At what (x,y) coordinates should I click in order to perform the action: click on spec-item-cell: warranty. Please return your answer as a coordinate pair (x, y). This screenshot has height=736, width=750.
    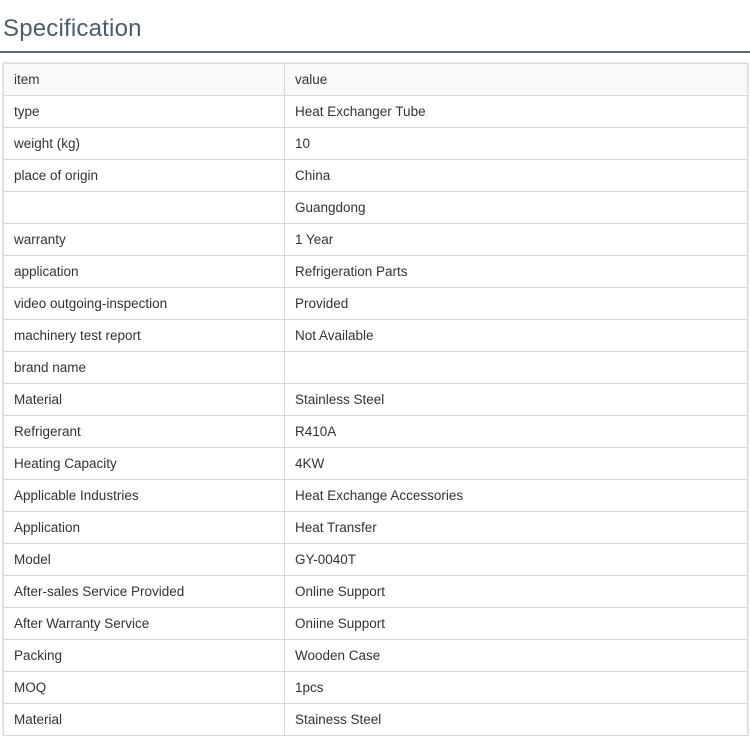
    Looking at the image, I should click on (144, 239).